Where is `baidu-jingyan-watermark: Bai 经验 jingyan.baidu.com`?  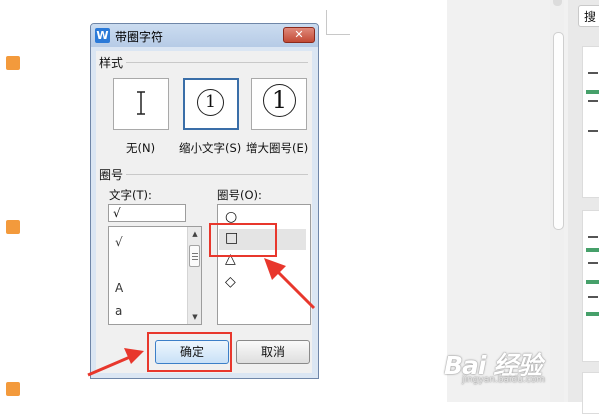 baidu-jingyan-watermark: Bai 经验 jingyan.baidu.com is located at coordinates (510, 369).